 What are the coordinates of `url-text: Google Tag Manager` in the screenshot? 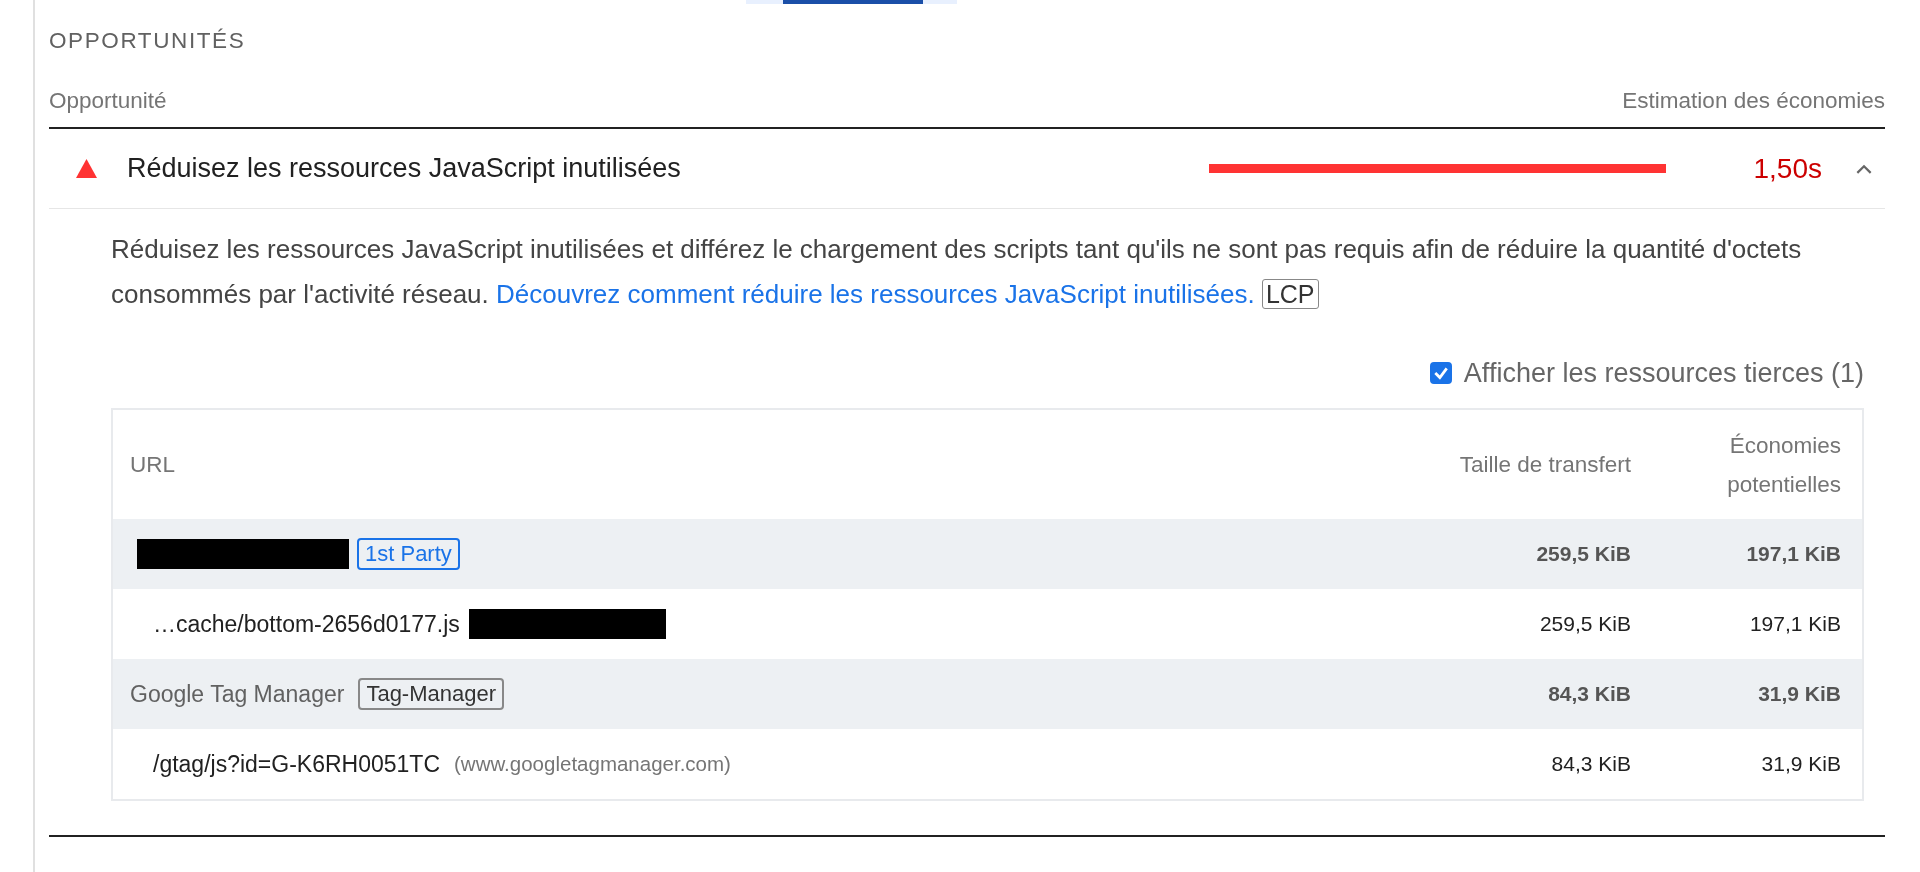 It's located at (237, 694).